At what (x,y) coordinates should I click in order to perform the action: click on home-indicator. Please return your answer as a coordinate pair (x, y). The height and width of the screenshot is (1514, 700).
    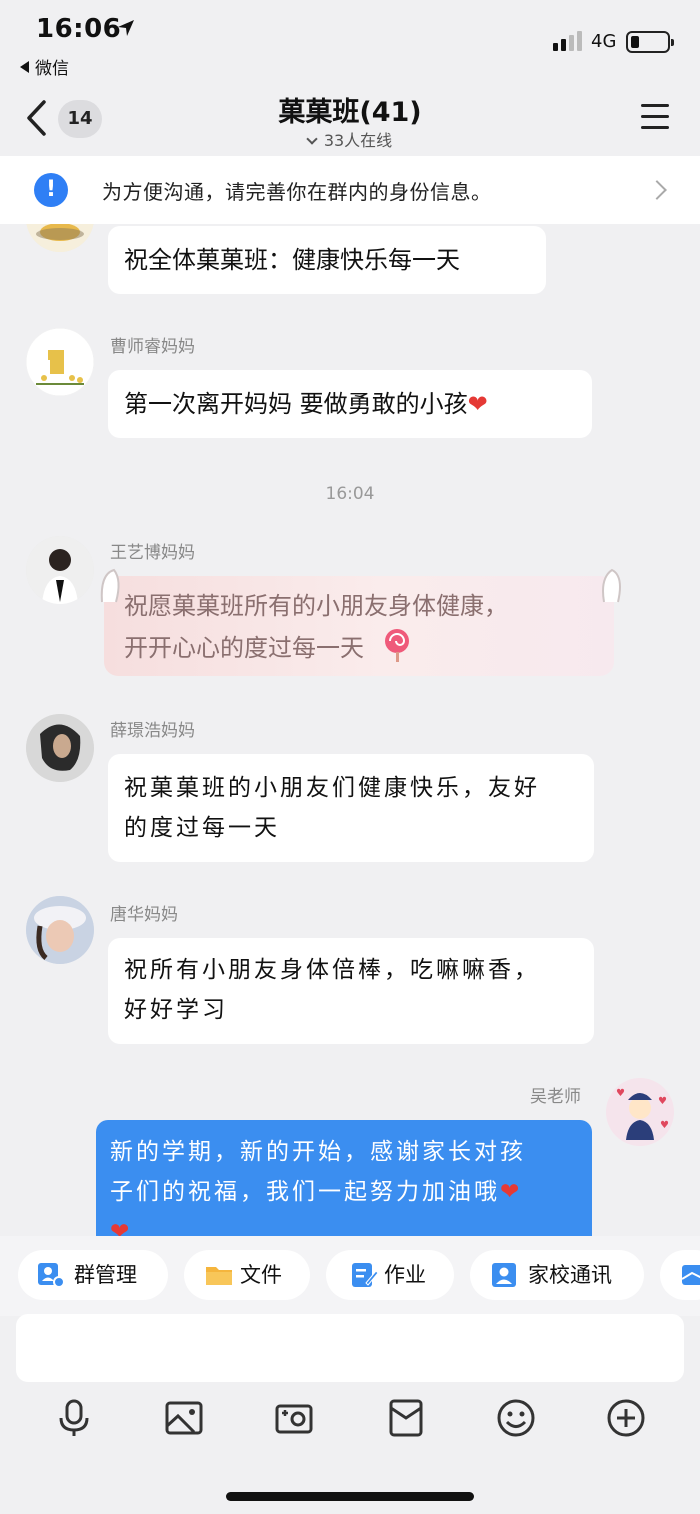
    Looking at the image, I should click on (350, 1496).